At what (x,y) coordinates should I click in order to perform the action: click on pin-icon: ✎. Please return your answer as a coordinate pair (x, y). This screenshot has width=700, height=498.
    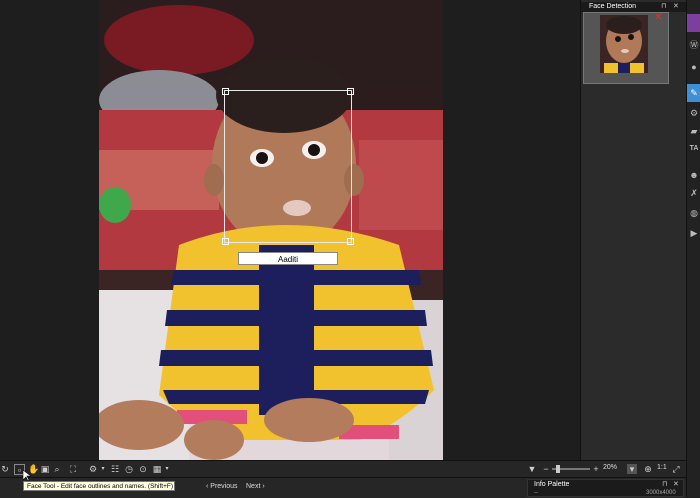
    Looking at the image, I should click on (694, 93).